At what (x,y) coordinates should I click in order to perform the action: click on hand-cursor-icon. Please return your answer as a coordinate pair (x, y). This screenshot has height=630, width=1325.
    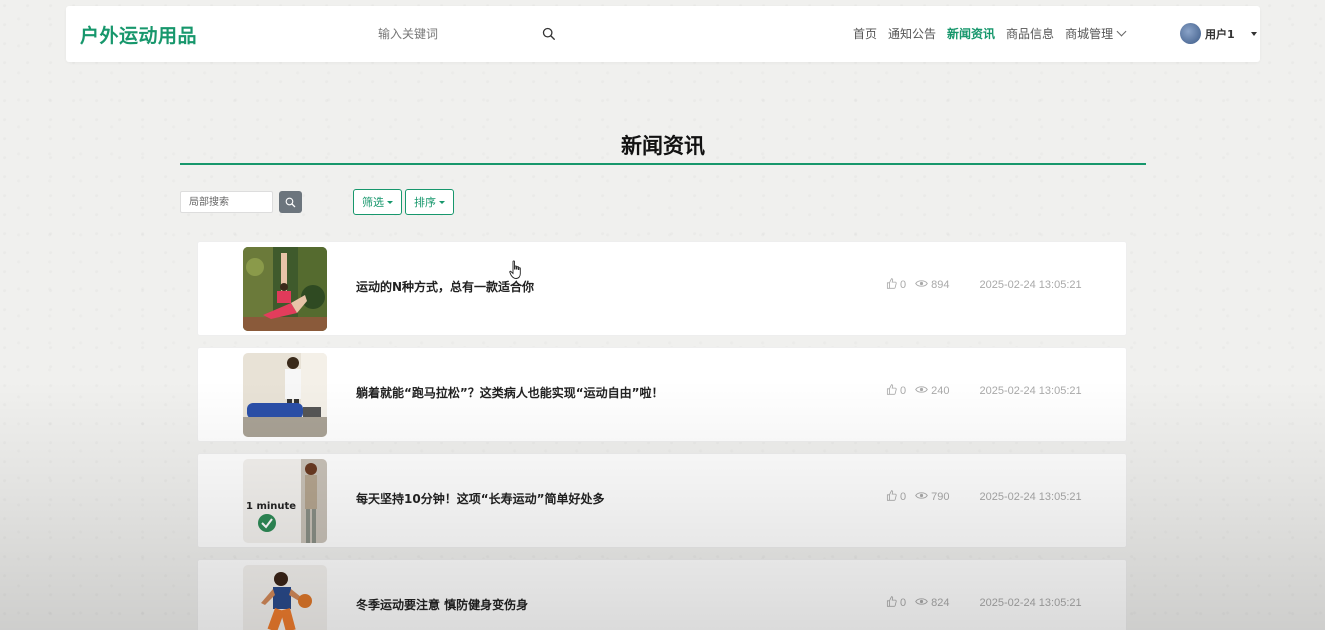
    Looking at the image, I should click on (515, 269).